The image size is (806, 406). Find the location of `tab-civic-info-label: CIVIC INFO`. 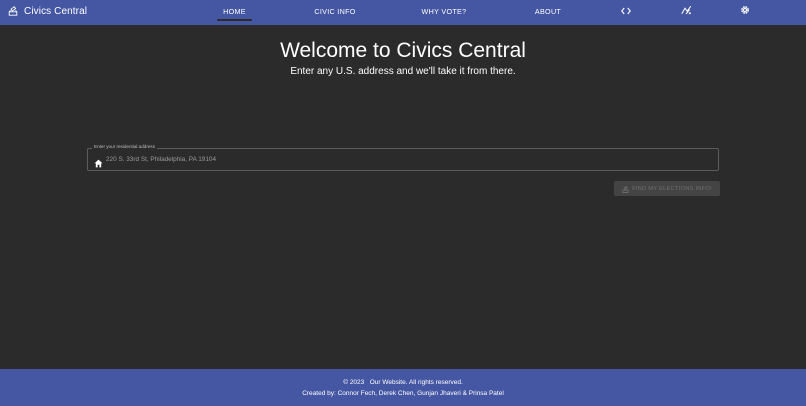

tab-civic-info-label: CIVIC INFO is located at coordinates (335, 11).